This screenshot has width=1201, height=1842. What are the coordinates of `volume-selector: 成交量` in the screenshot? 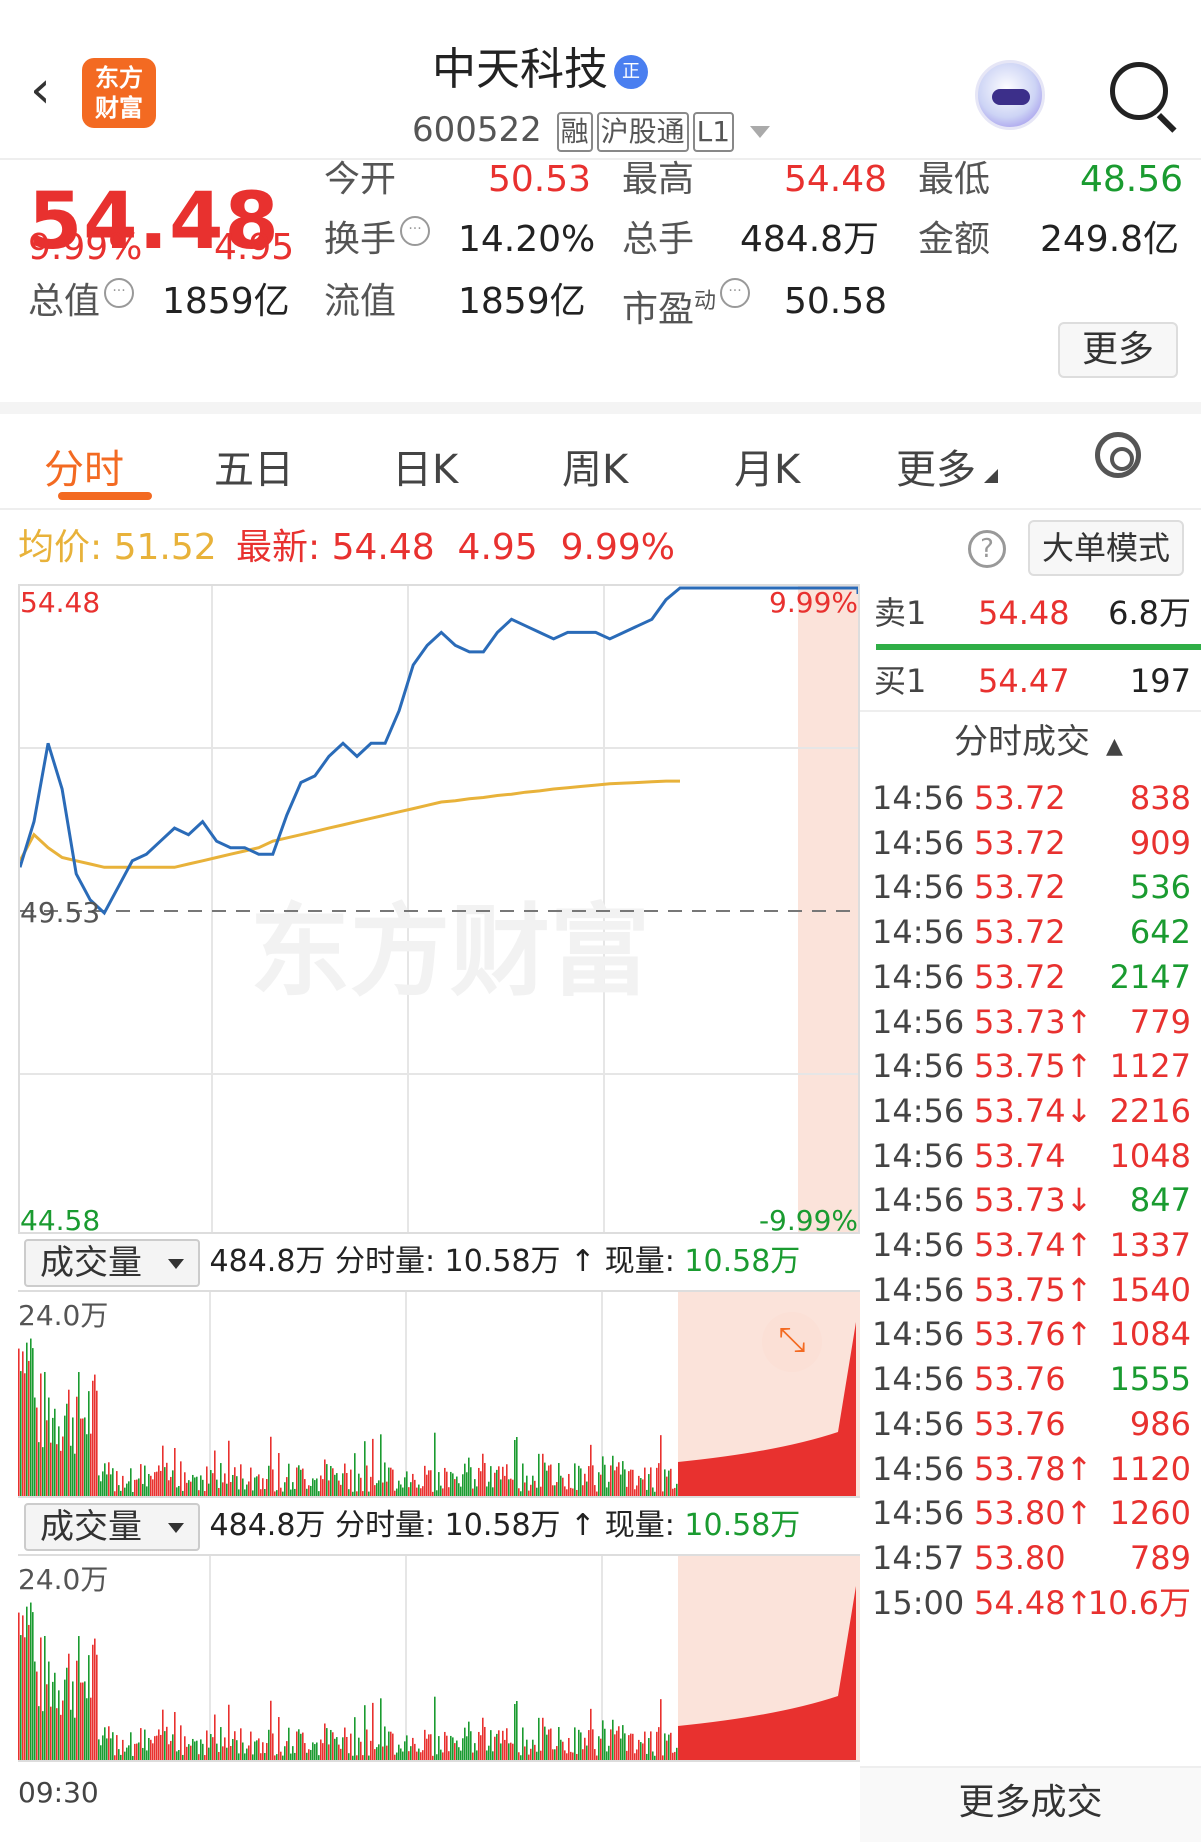 It's located at (112, 1262).